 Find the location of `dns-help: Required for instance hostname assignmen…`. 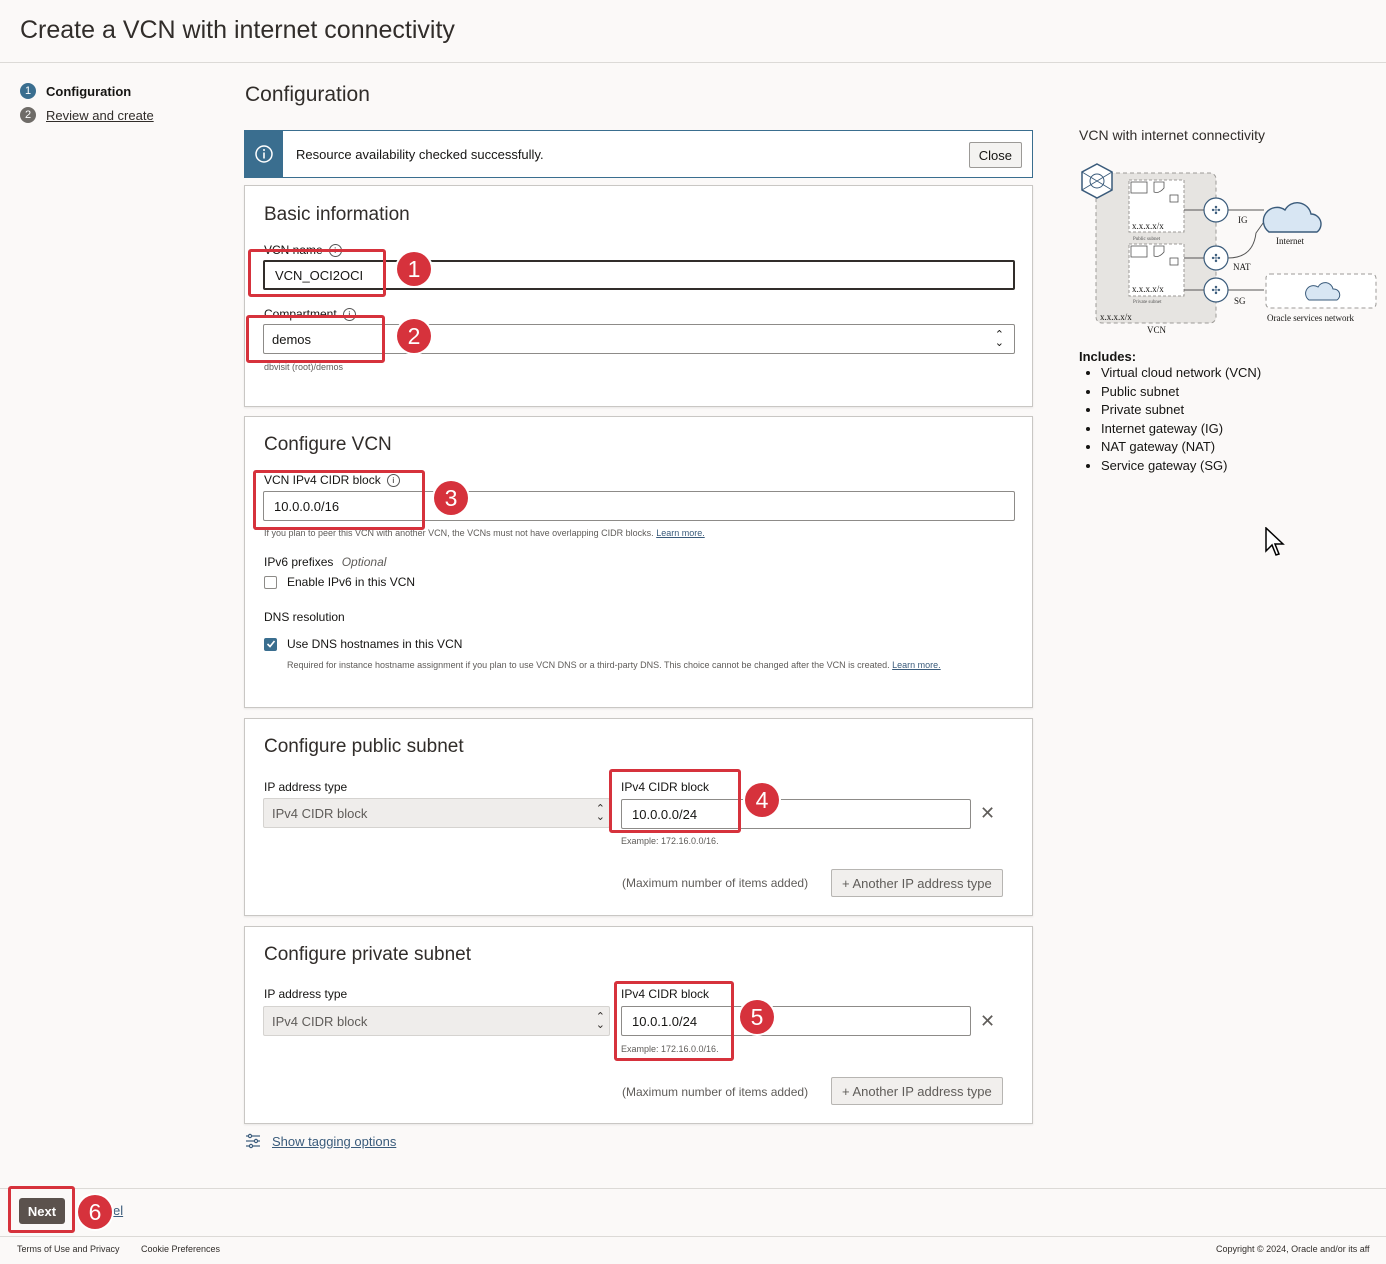

dns-help: Required for instance hostname assignmen… is located at coordinates (614, 665).